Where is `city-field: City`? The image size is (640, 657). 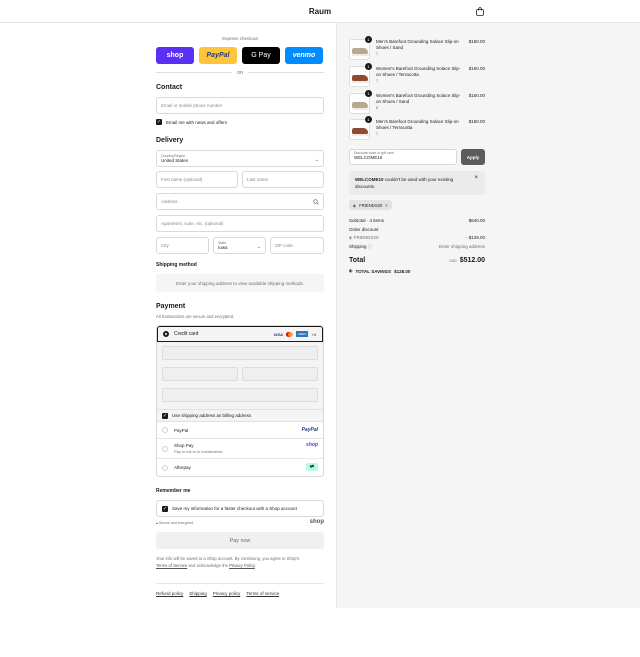
city-field: City is located at coordinates (182, 245).